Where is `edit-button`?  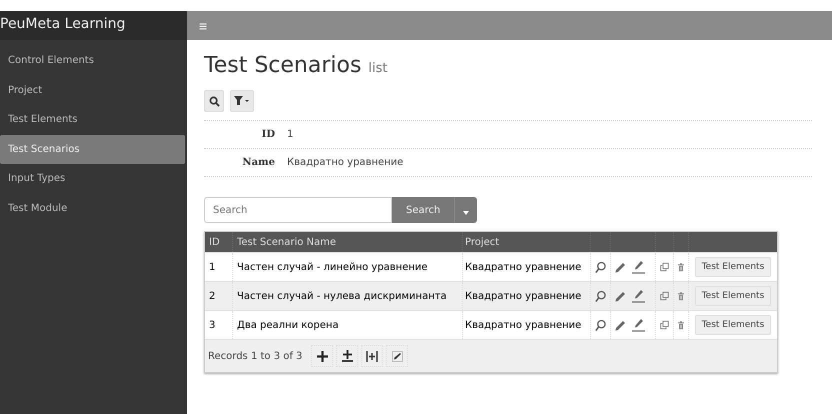 edit-button is located at coordinates (397, 356).